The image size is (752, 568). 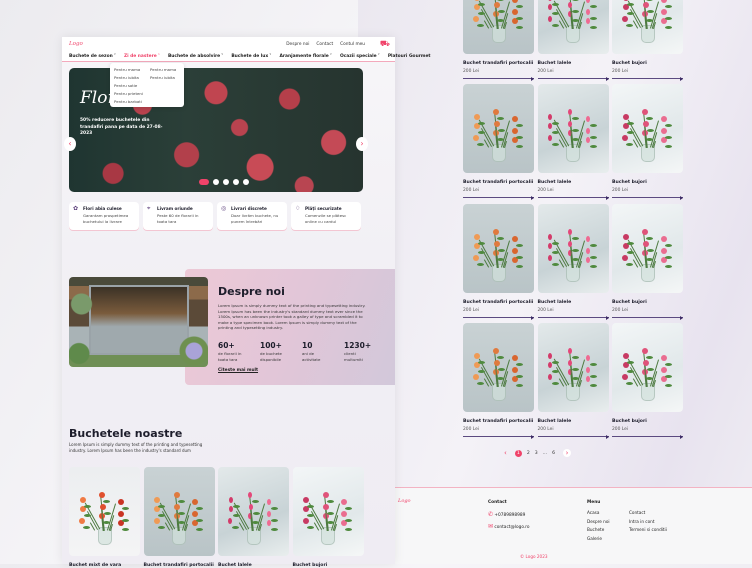 I want to click on nav-item: Buchete de sezon˅, so click(x=92, y=56).